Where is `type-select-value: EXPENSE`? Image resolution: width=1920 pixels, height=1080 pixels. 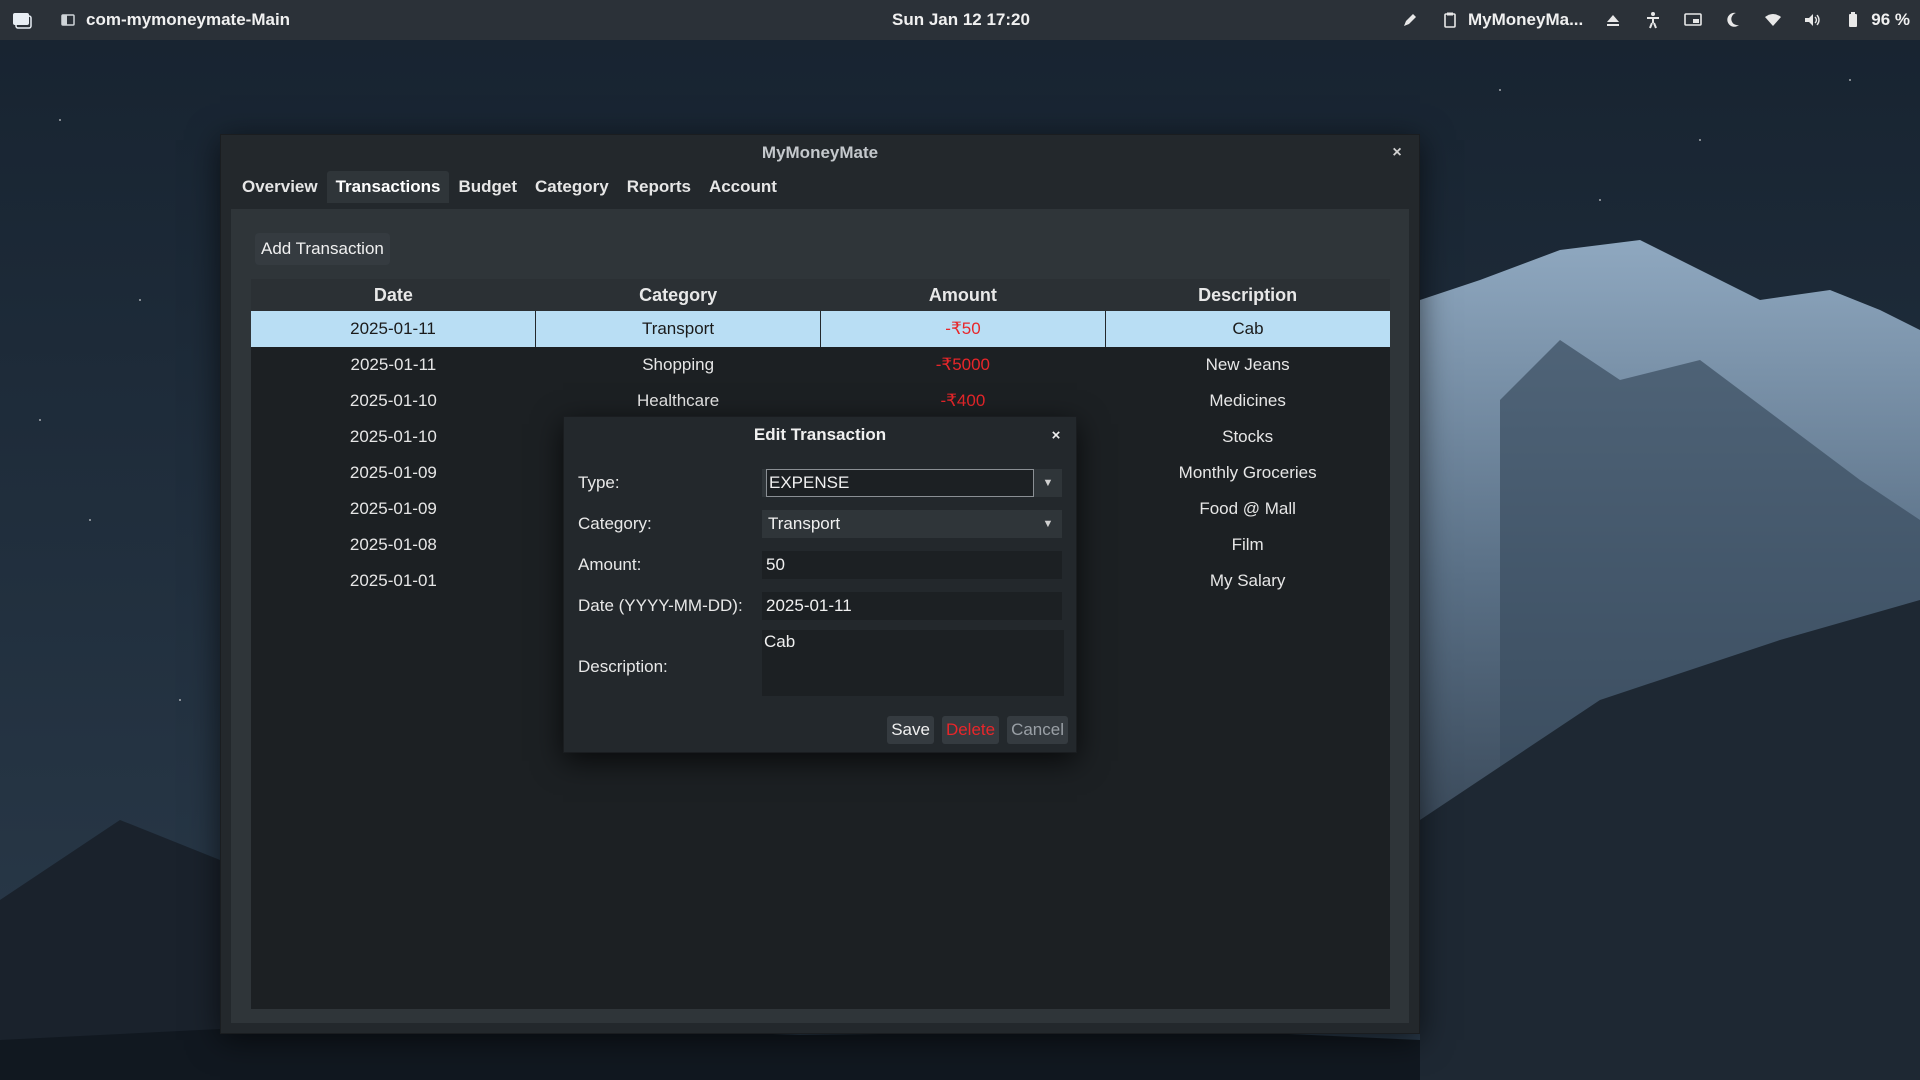 type-select-value: EXPENSE is located at coordinates (900, 483).